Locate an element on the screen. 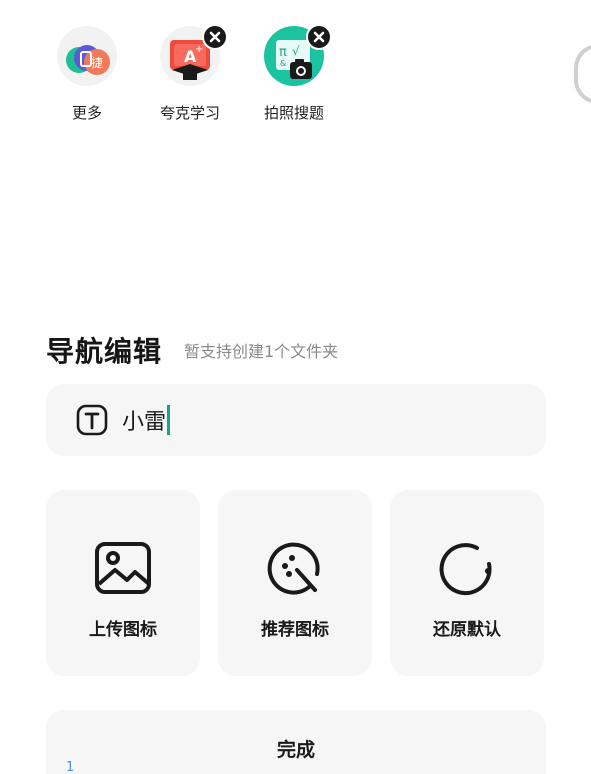  more-badge-text: 捷 is located at coordinates (97, 63).